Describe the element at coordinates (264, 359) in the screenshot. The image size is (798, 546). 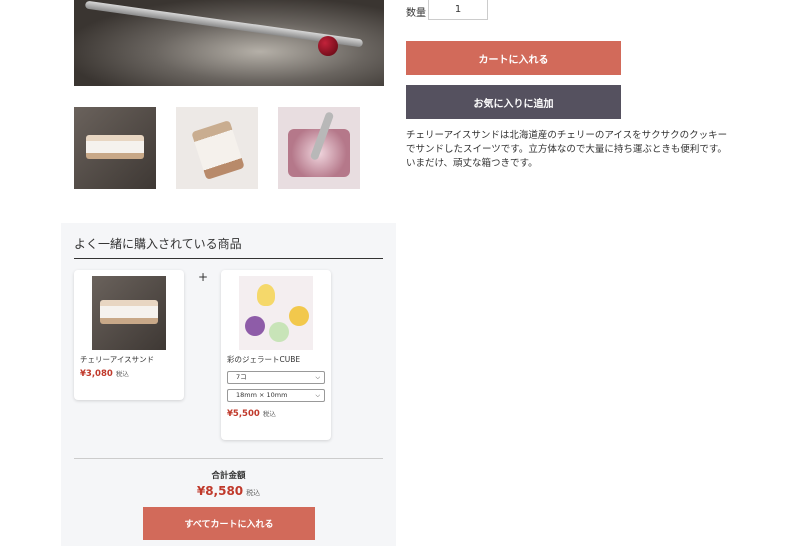
I see `bundle-item-name: 彩のジェラートCUBE` at that location.